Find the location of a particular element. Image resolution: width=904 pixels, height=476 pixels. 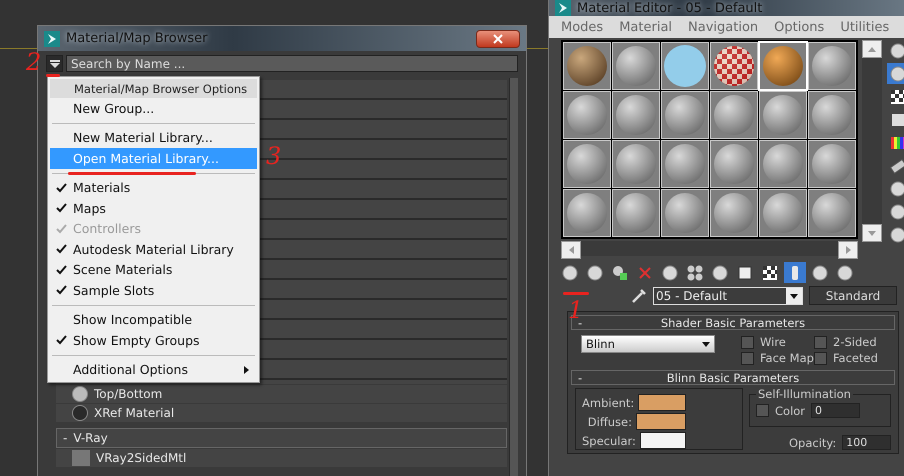

material-type-button: Standard is located at coordinates (853, 295).